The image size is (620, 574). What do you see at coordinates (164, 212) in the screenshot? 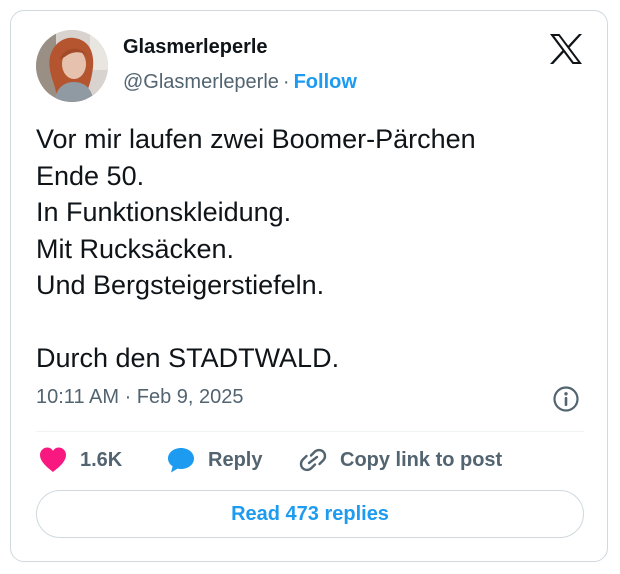
I see `tweet-line: In Funktionskleidung.` at bounding box center [164, 212].